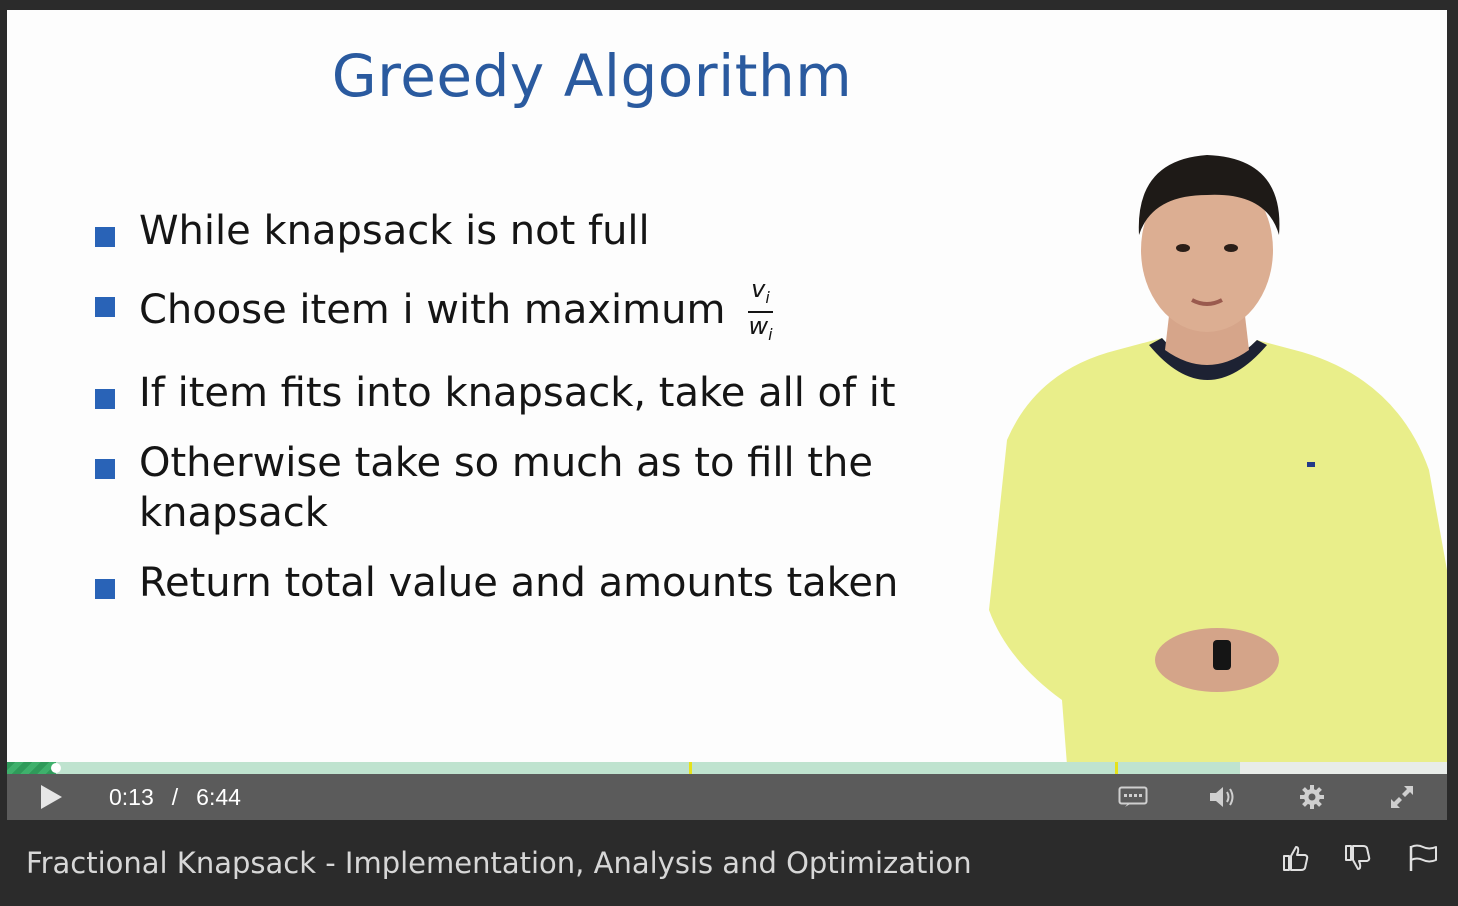 This screenshot has height=906, width=1458. I want to click on play-button, so click(51, 797).